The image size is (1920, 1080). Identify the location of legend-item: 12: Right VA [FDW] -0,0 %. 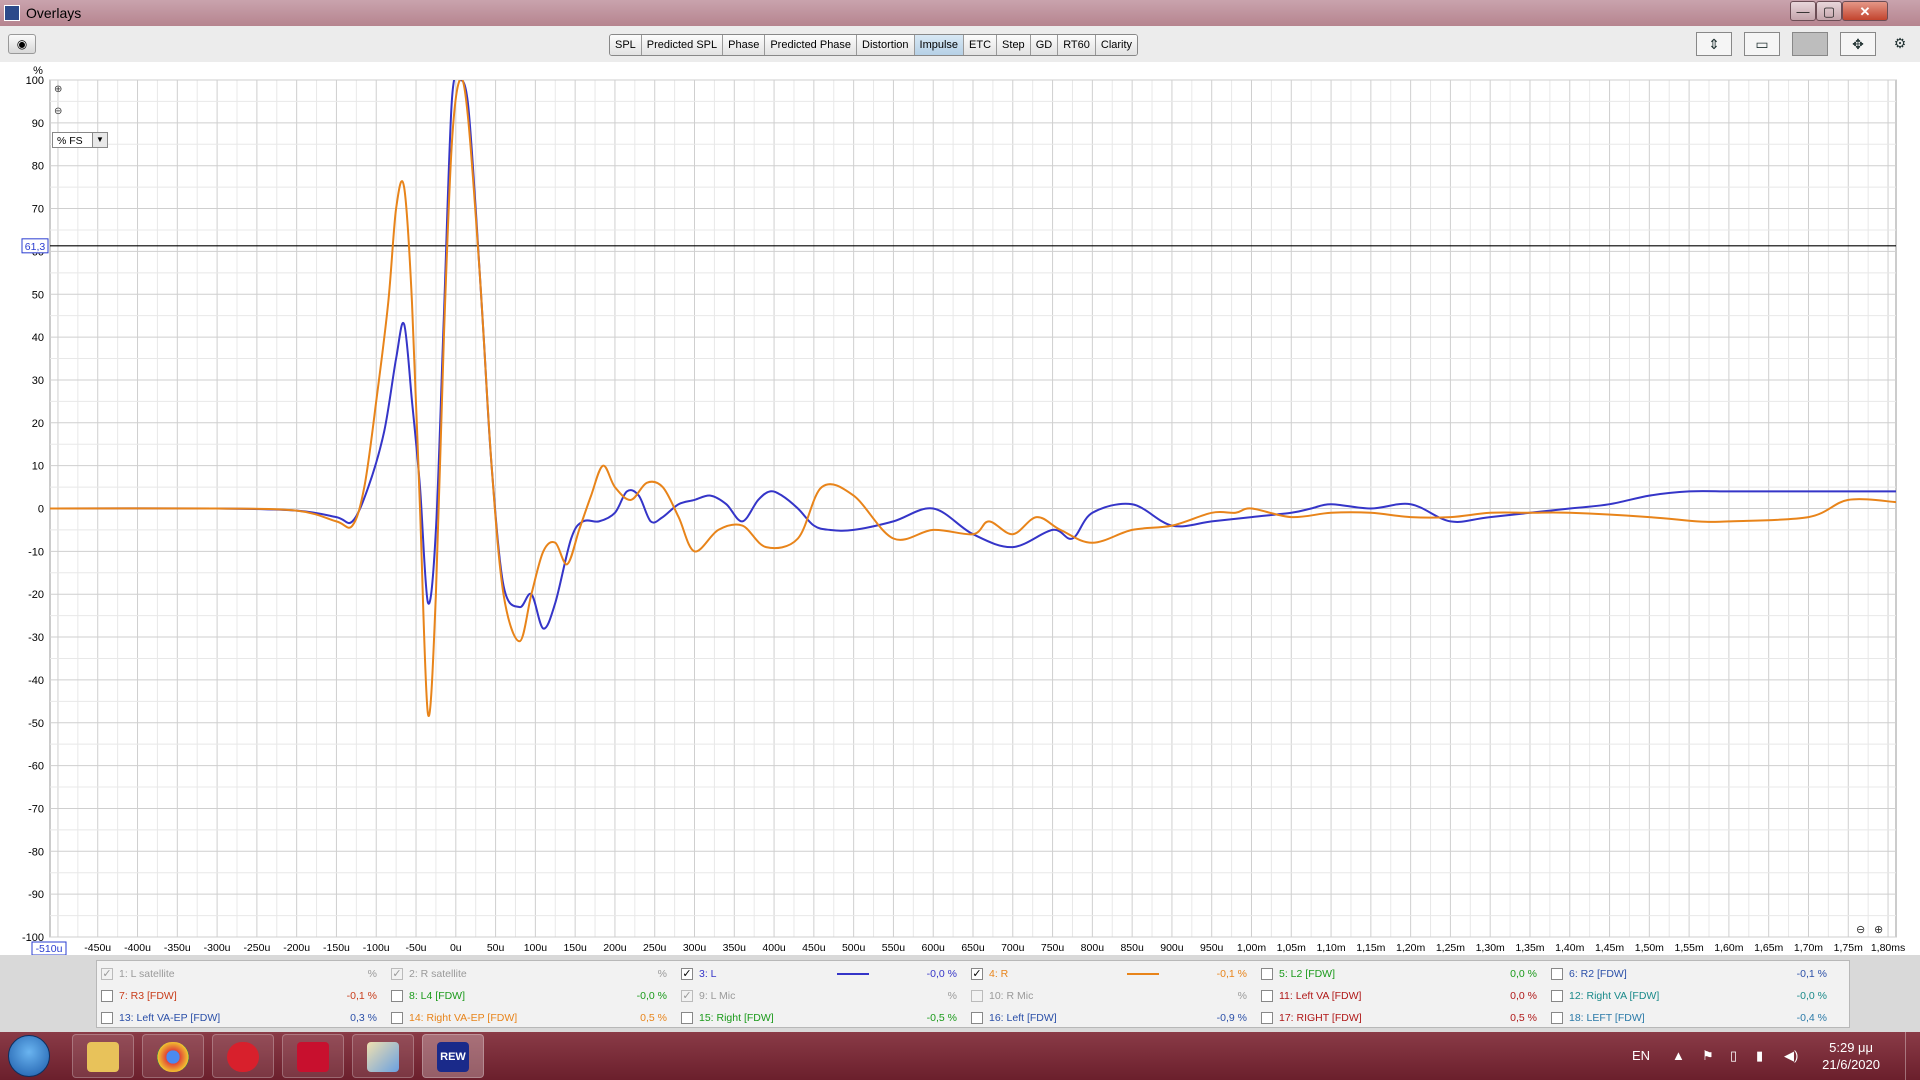
(1689, 996).